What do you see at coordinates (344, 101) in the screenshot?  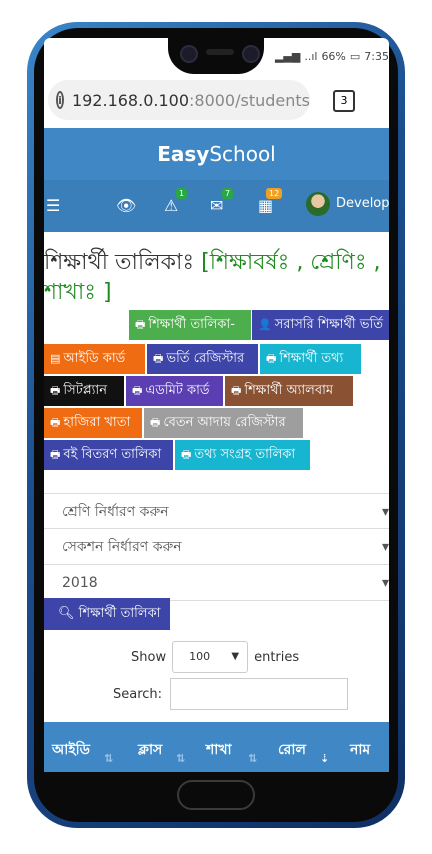 I see `tab-switcher-button: 3` at bounding box center [344, 101].